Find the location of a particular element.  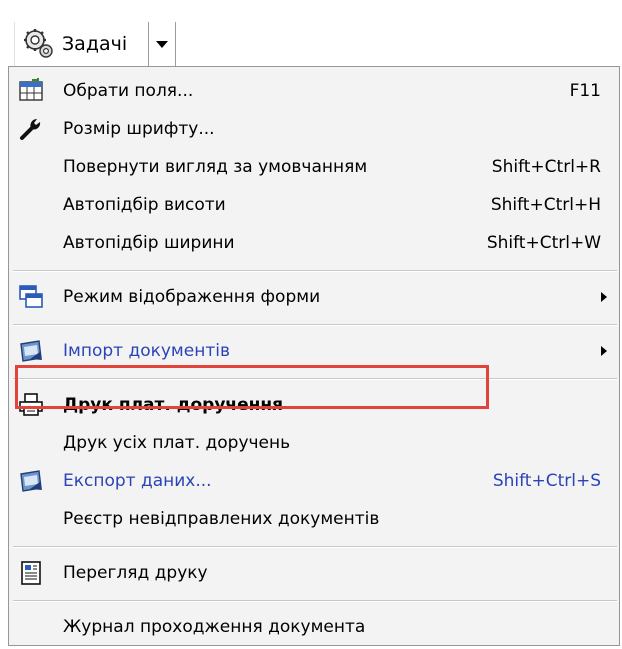

tasks-button: Задачі is located at coordinates (81, 44).